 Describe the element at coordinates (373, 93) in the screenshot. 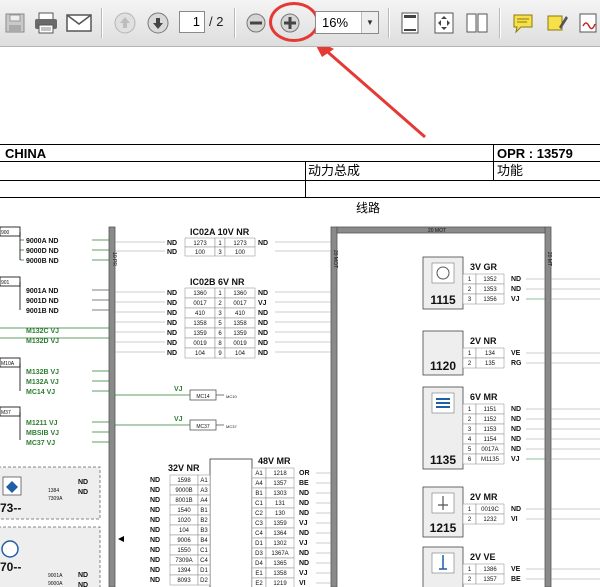

I see `callout-arrow` at that location.